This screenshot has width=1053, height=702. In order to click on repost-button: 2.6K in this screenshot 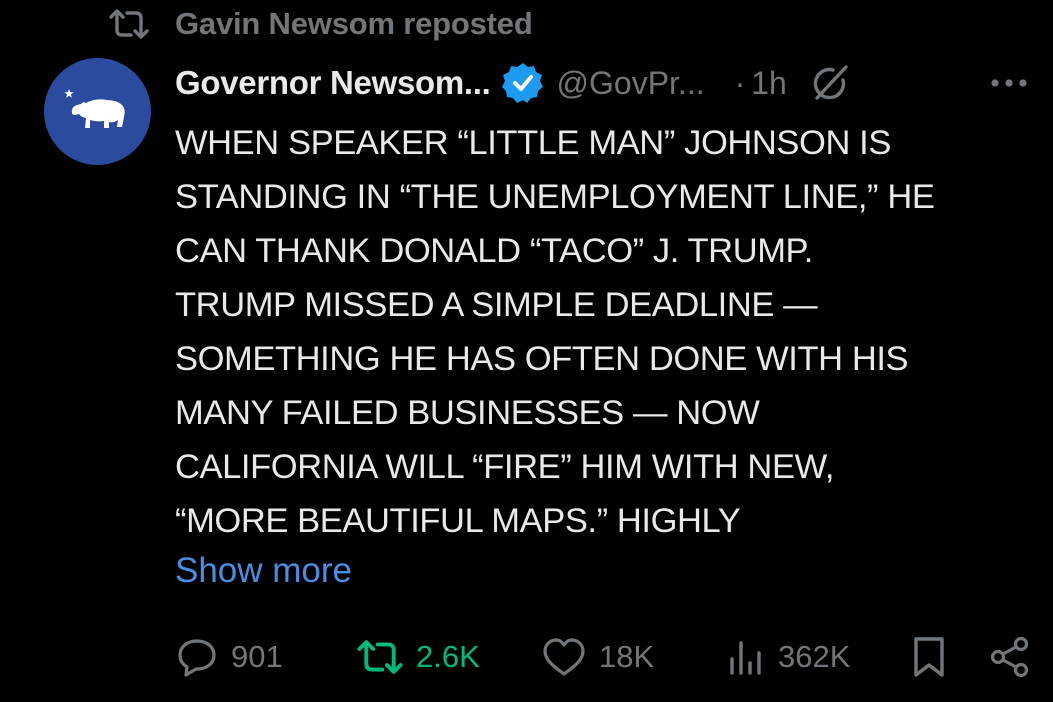, I will do `click(418, 657)`.